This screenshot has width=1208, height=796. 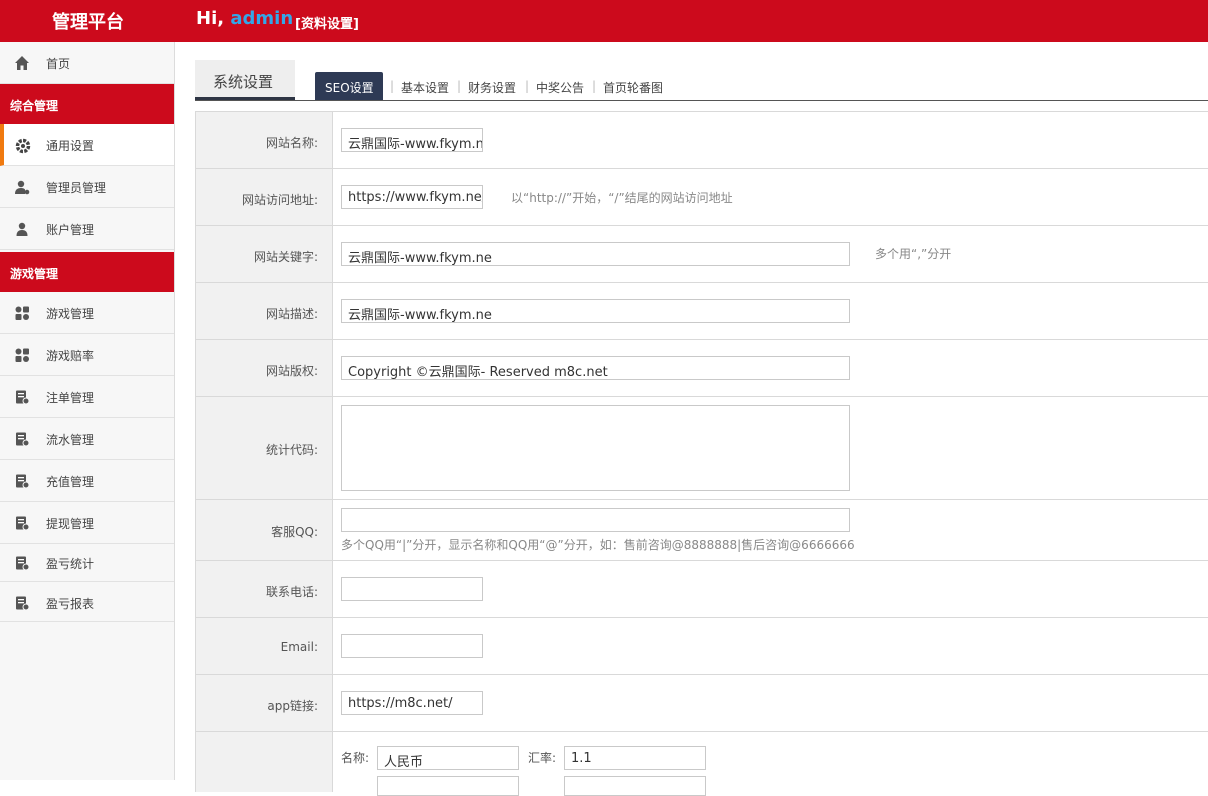 I want to click on tab-home-banner: 首页轮番图, so click(x=633, y=87).